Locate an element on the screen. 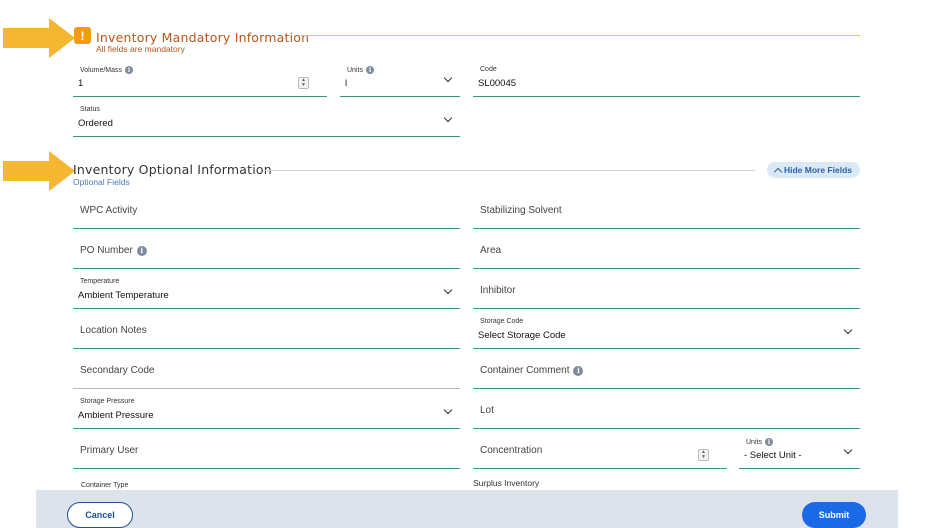  area-field: Area is located at coordinates (666, 249).